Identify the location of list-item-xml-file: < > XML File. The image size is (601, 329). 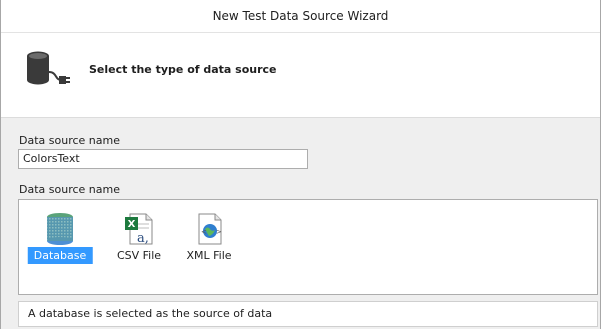
(209, 240).